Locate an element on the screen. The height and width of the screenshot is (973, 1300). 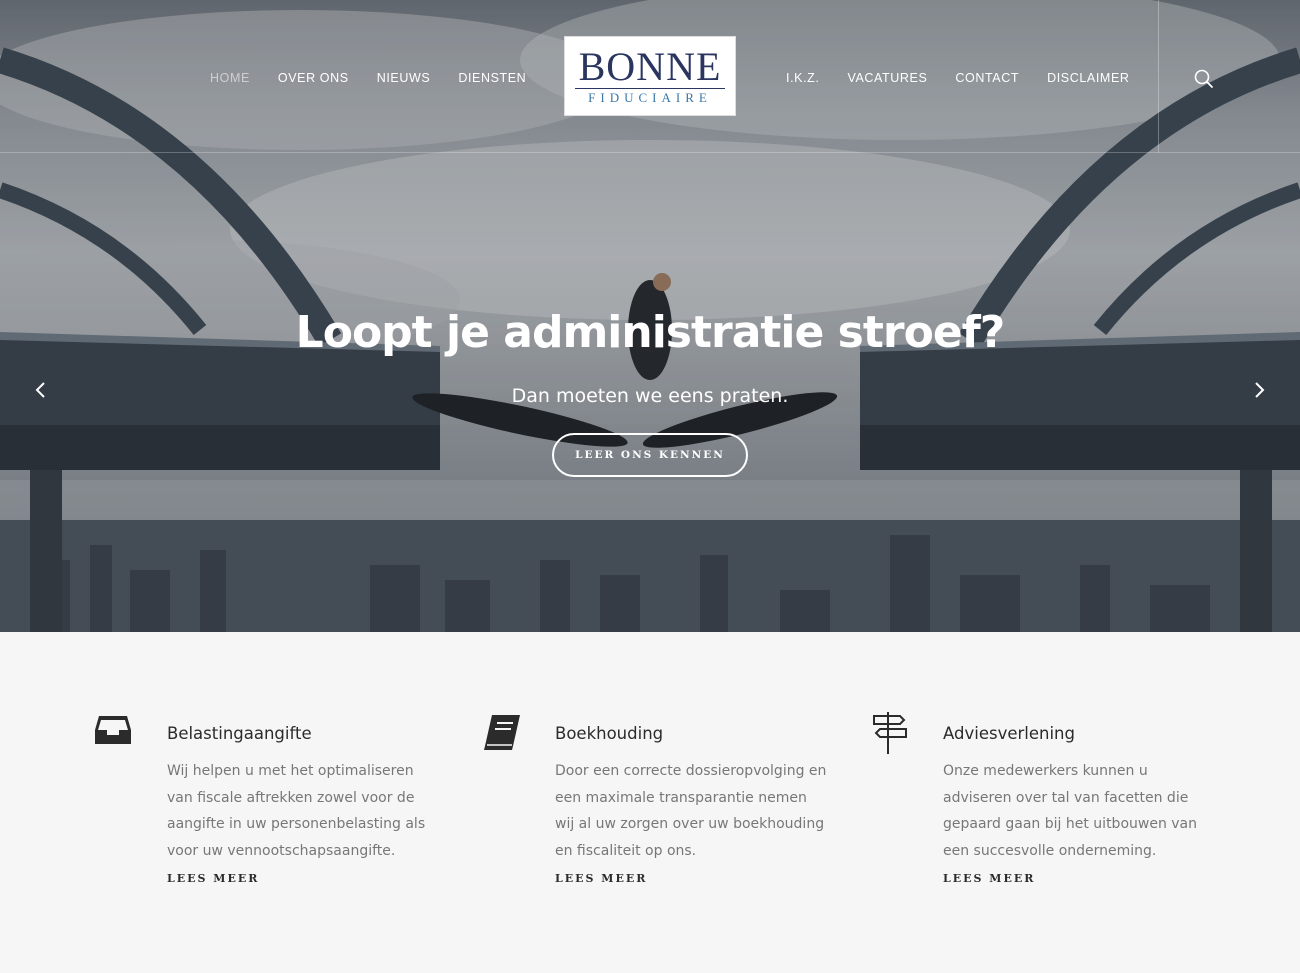
hero-subtitle: Dan moeten we eens praten. is located at coordinates (650, 396).